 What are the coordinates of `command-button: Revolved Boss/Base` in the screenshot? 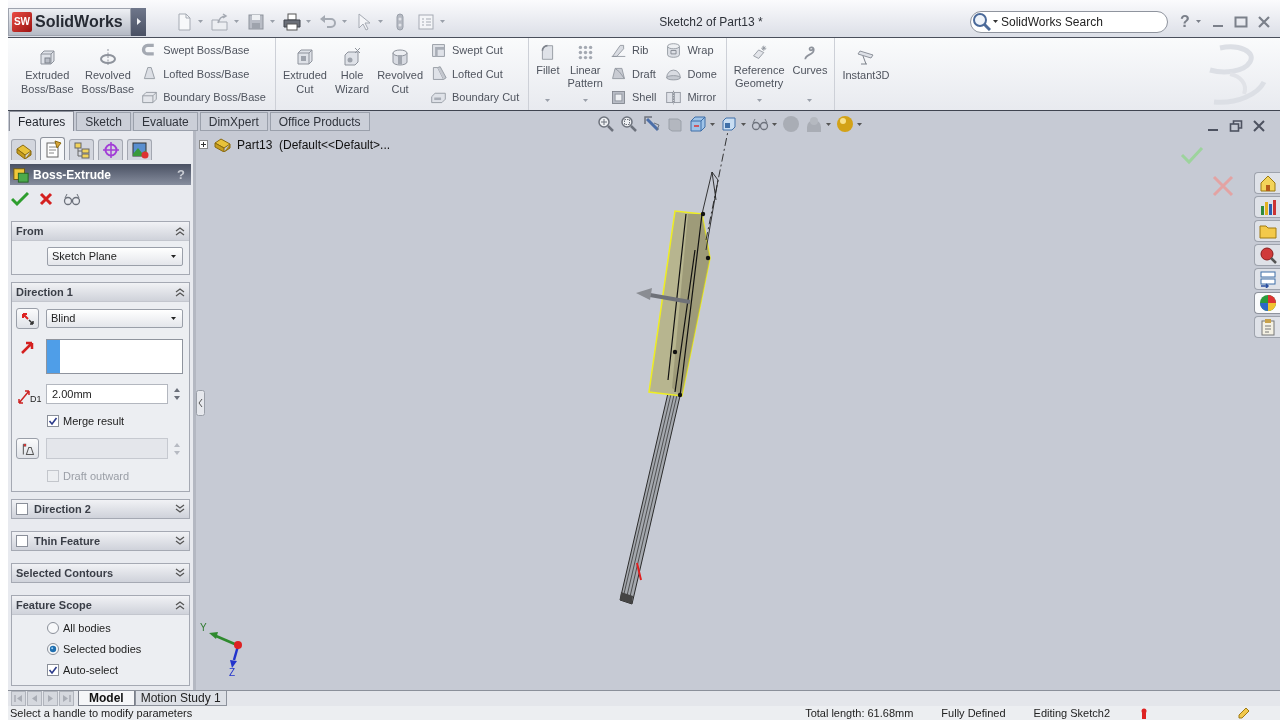 It's located at (108, 74).